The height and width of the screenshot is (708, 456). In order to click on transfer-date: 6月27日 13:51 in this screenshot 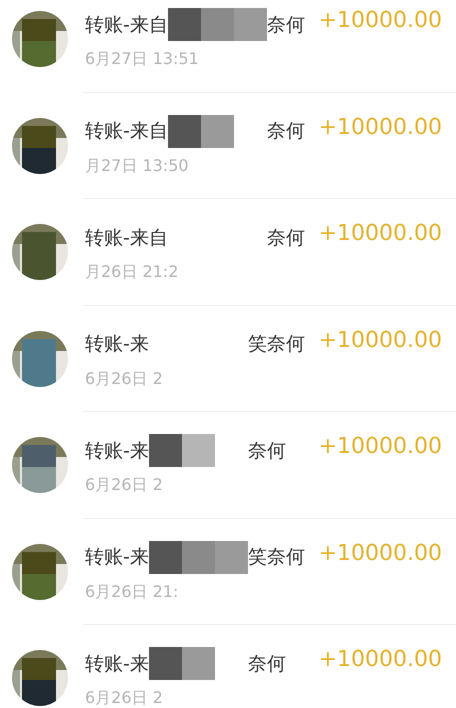, I will do `click(142, 59)`.